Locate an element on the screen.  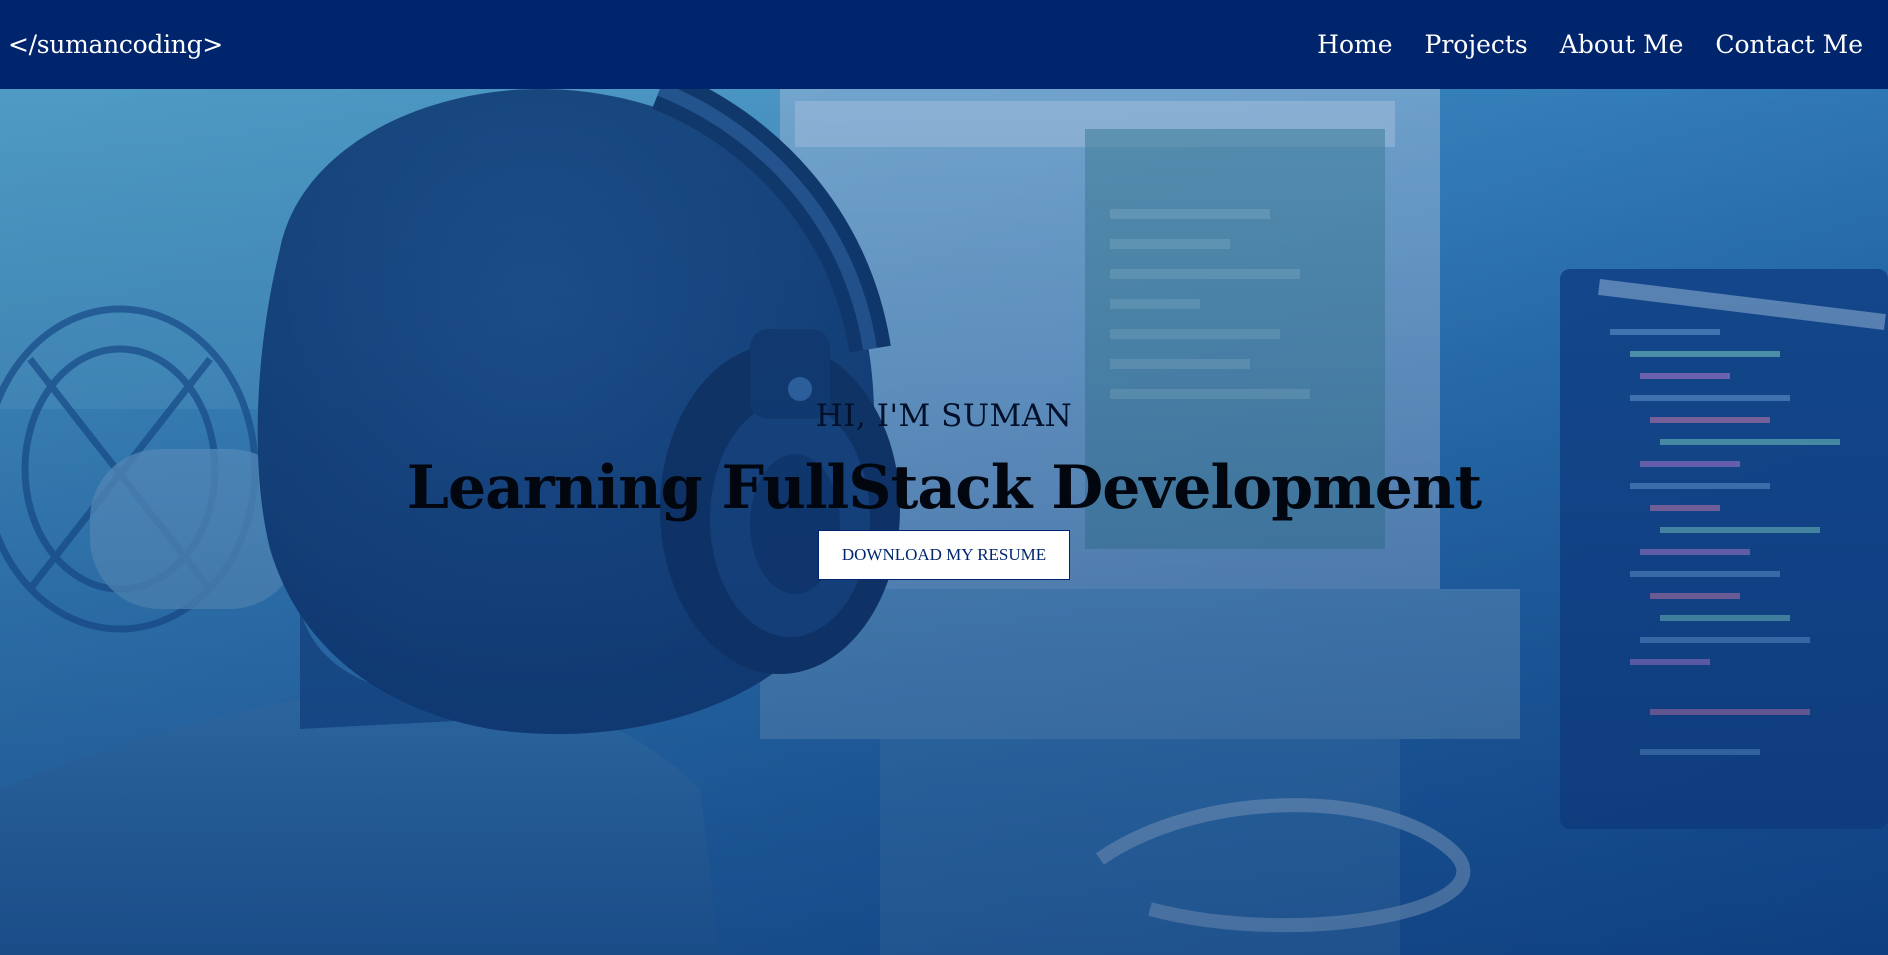
nav-links: Home Projects About Me Contact Me is located at coordinates (1590, 44).